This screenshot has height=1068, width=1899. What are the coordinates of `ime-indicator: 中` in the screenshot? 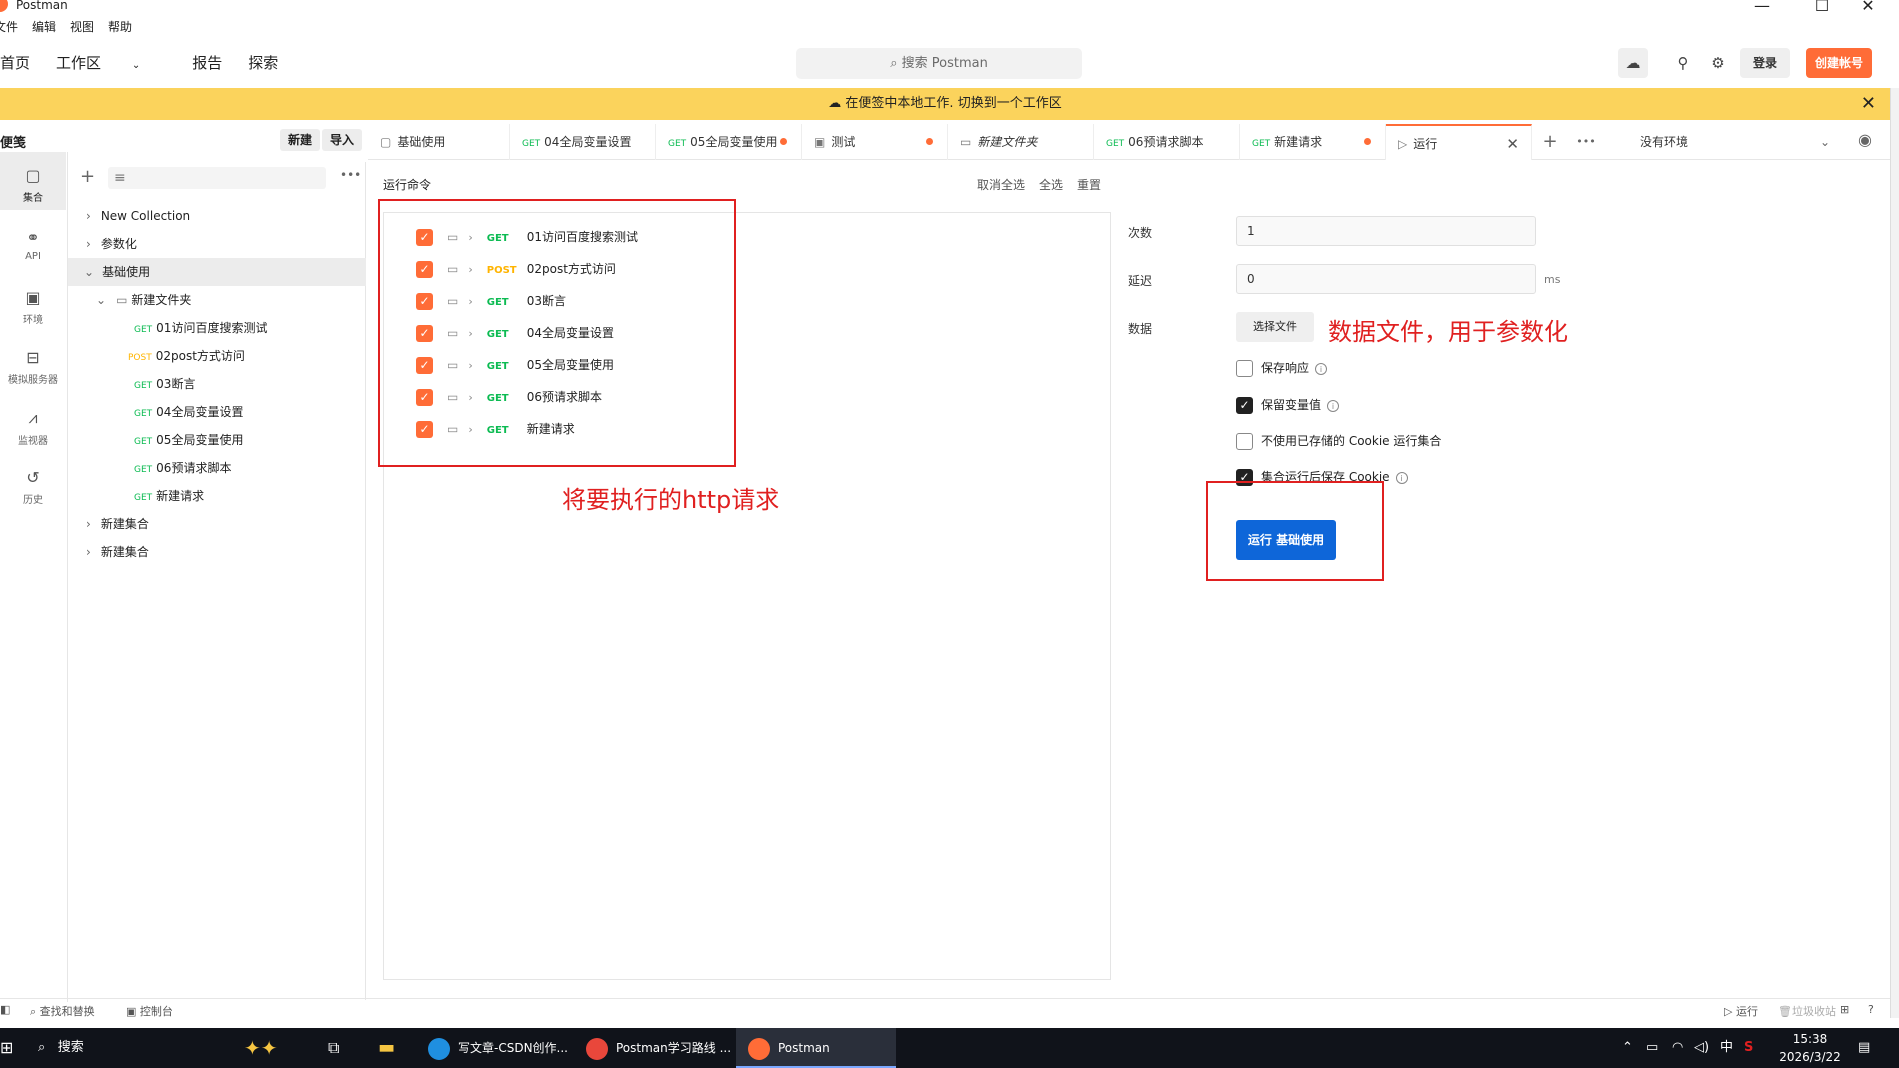 It's located at (1726, 1048).